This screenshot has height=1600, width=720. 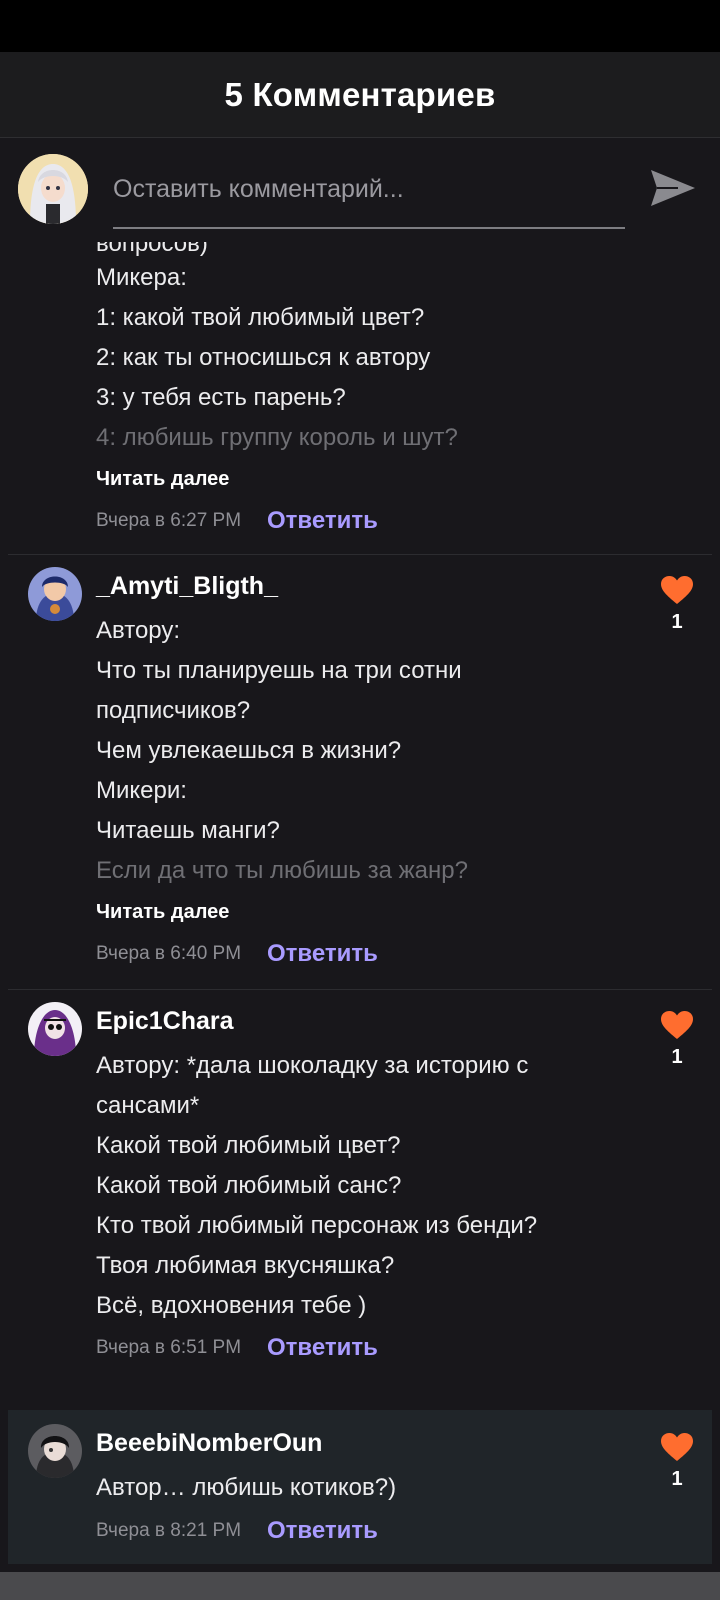 What do you see at coordinates (138, 630) in the screenshot?
I see `comment-text-line: Автору:` at bounding box center [138, 630].